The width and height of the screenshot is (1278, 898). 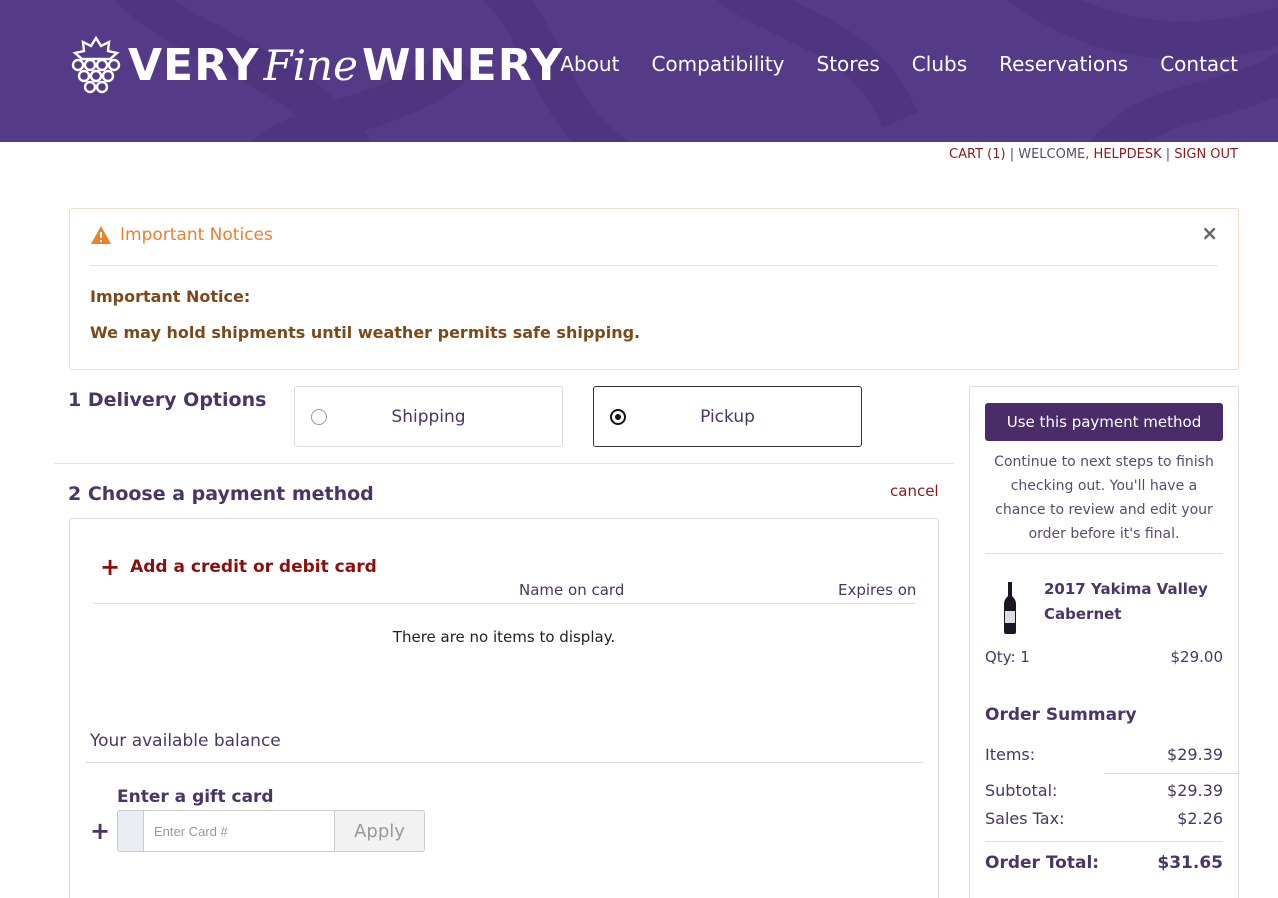 I want to click on order-total-label: Order Total:, so click(x=1042, y=863).